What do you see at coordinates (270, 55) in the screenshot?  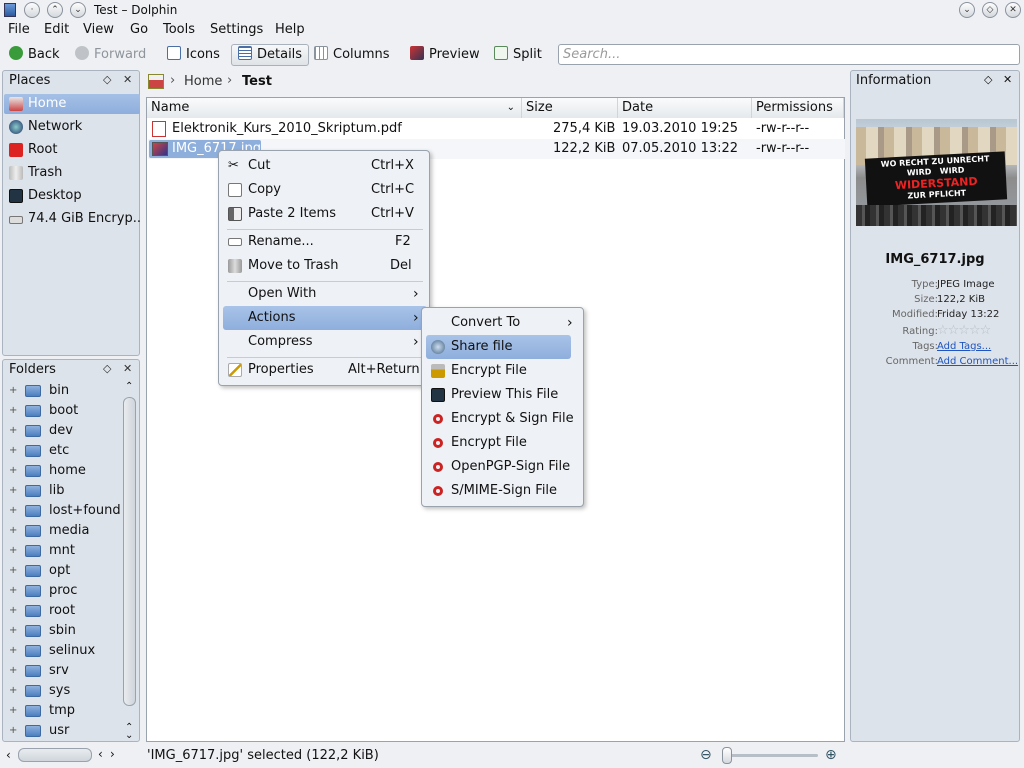 I see `details-view-button: Details` at bounding box center [270, 55].